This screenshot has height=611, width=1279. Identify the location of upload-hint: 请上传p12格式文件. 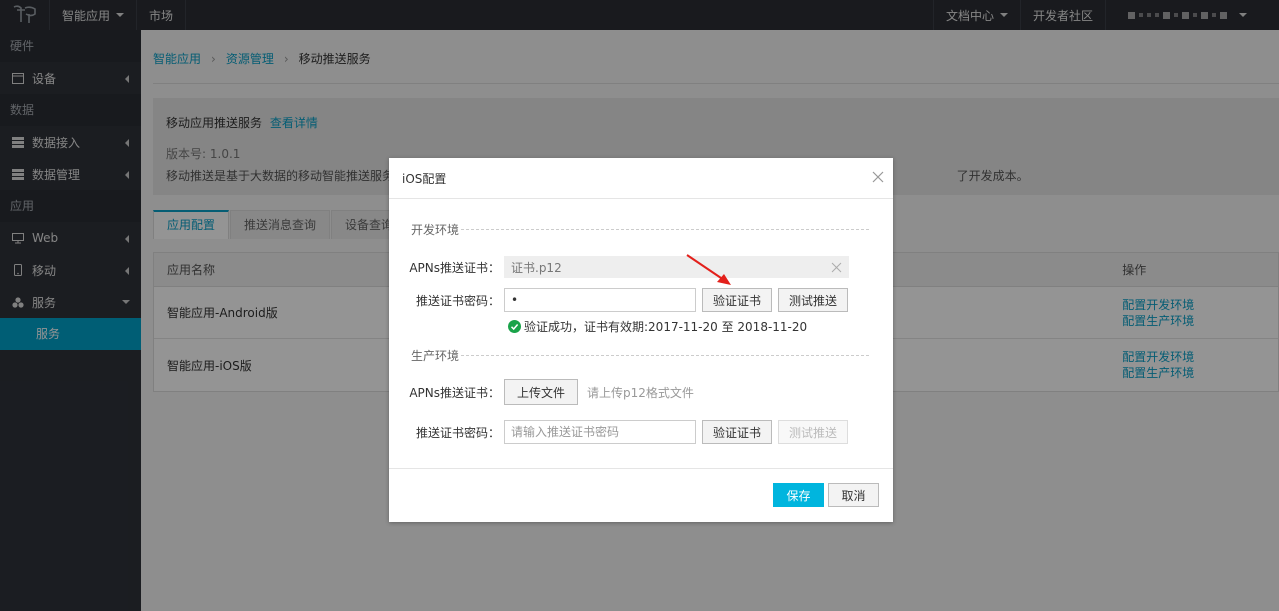
(640, 392).